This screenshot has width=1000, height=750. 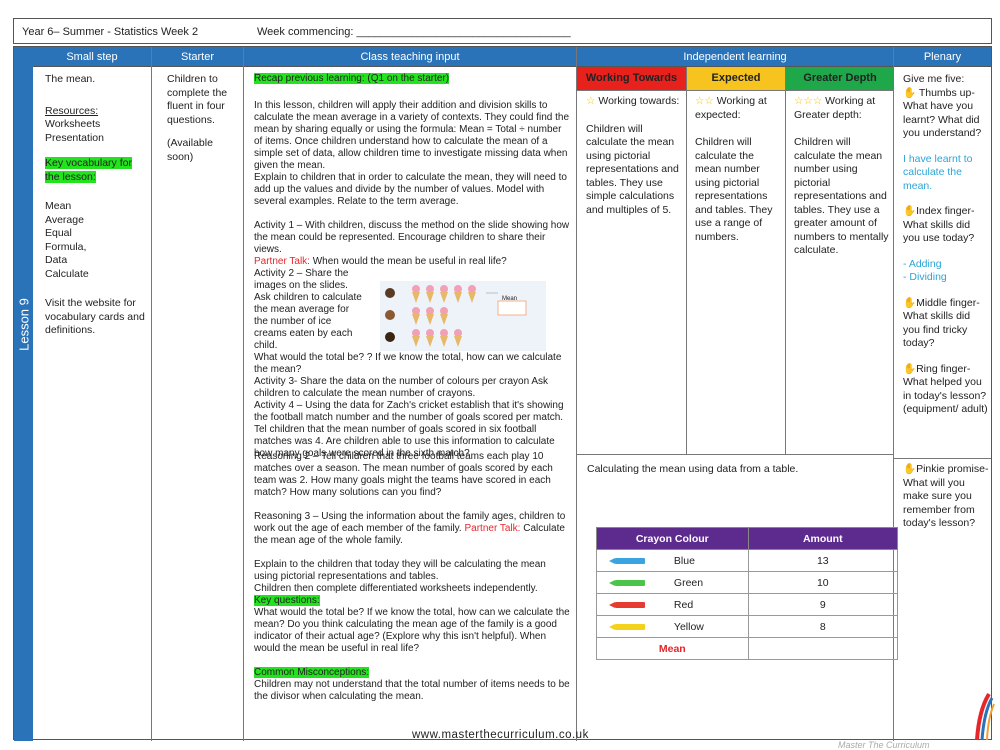 I want to click on wt-title: Working towards:, so click(x=639, y=101).